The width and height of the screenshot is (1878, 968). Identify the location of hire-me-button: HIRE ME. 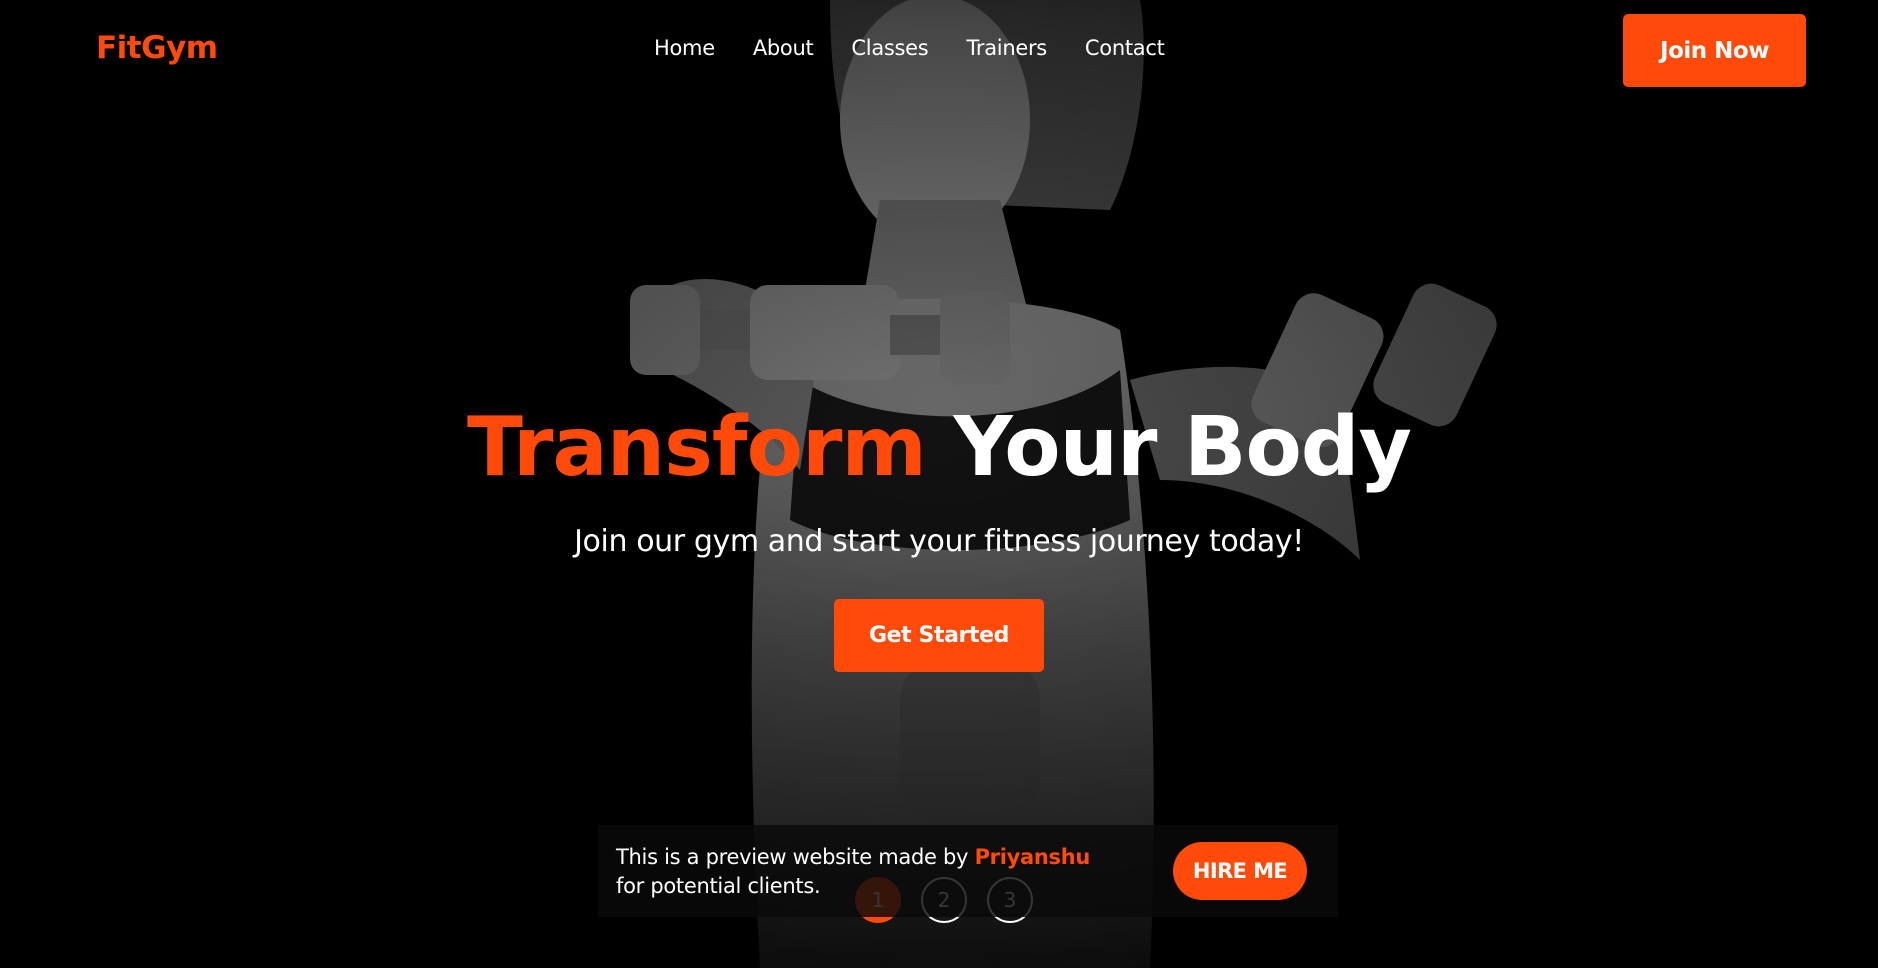
(1240, 871).